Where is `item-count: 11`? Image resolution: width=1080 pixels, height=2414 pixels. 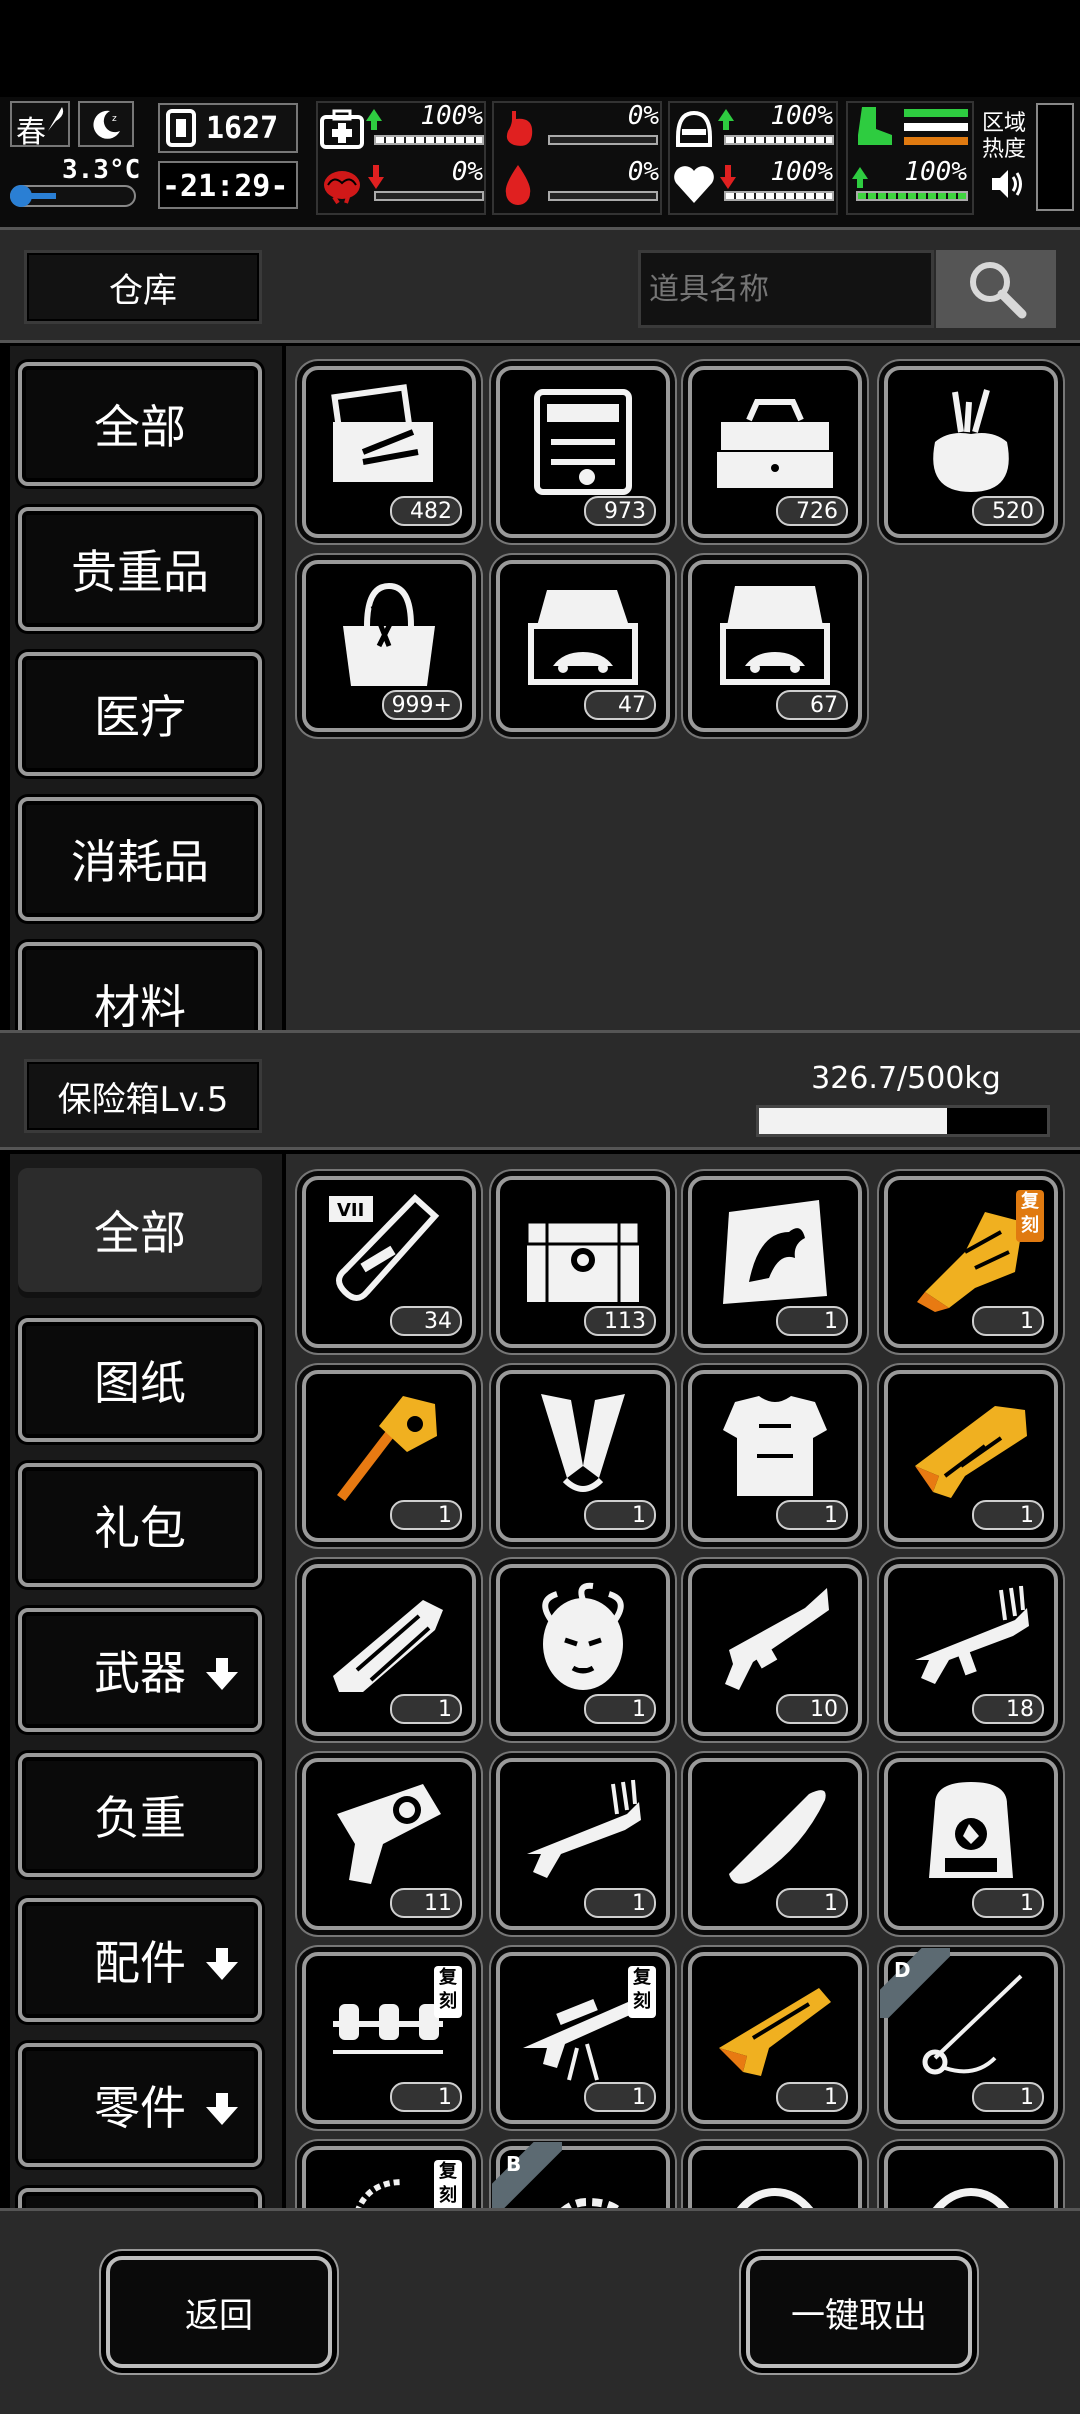
item-count: 11 is located at coordinates (426, 1903).